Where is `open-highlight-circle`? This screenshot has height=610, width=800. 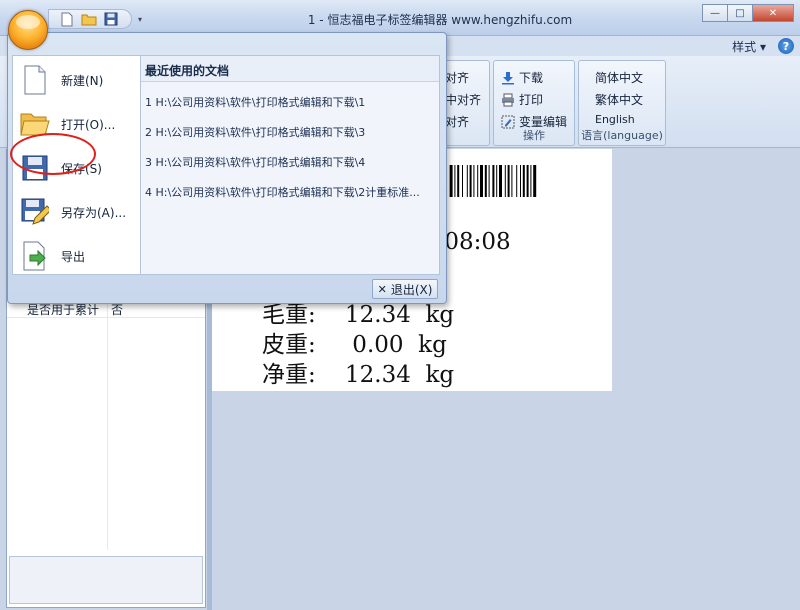 open-highlight-circle is located at coordinates (53, 154).